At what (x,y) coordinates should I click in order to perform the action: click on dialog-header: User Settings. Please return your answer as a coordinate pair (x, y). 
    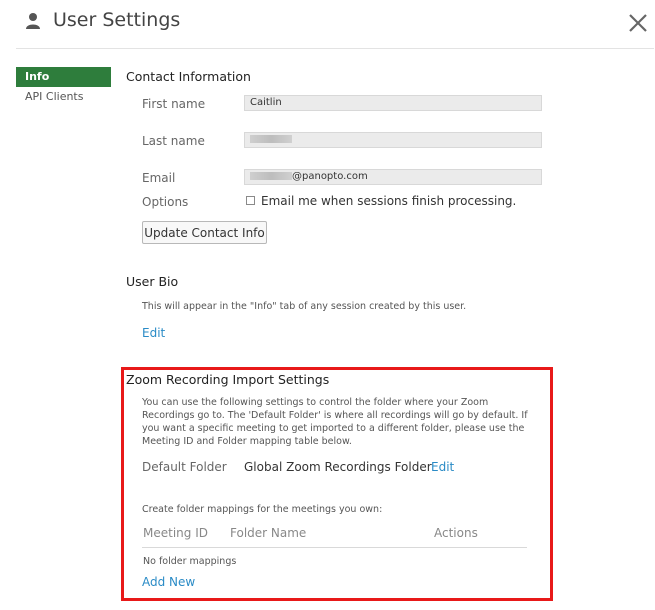
    Looking at the image, I should click on (327, 25).